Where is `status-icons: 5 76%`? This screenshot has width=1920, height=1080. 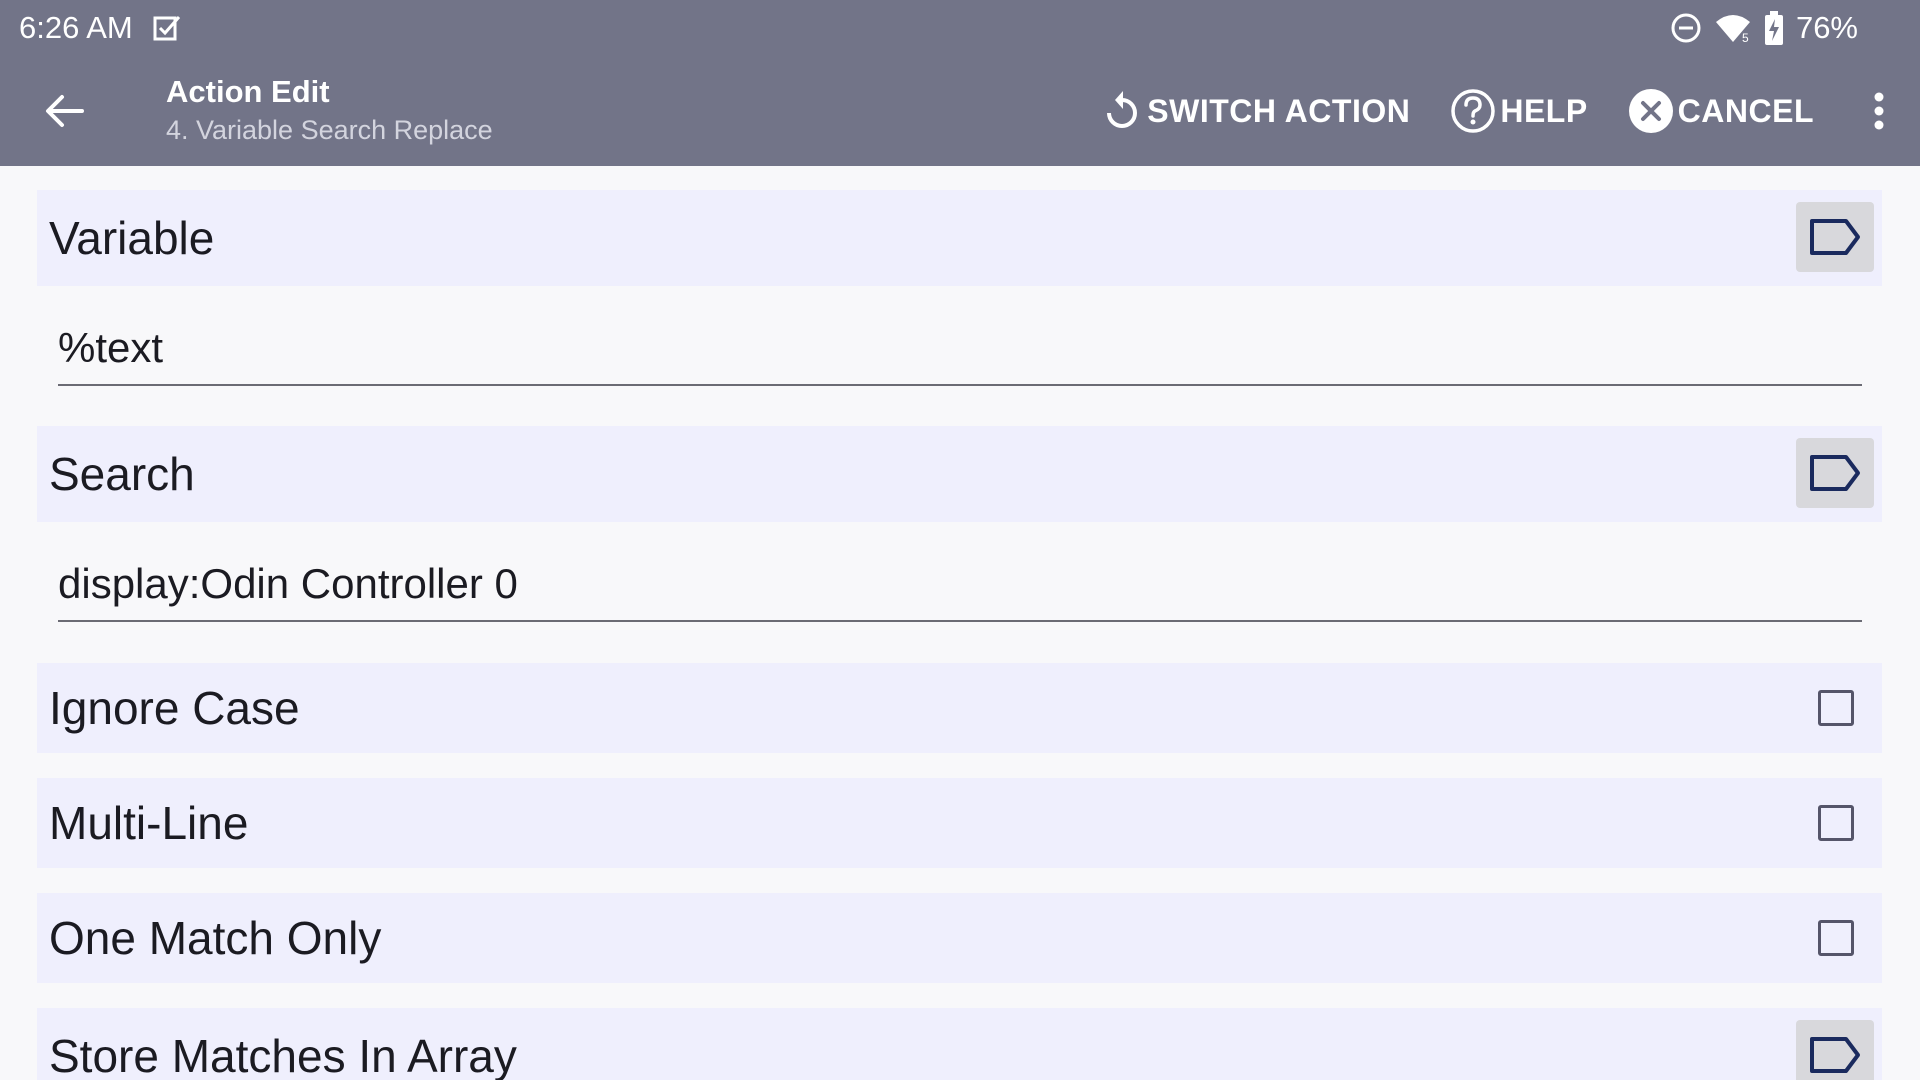
status-icons: 5 76% is located at coordinates (1764, 28).